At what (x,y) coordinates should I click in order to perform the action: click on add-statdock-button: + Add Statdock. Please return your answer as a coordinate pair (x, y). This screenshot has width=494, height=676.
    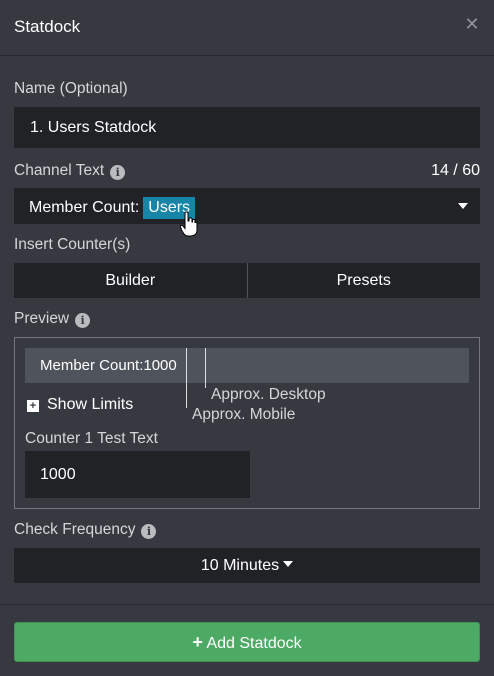
    Looking at the image, I should click on (247, 642).